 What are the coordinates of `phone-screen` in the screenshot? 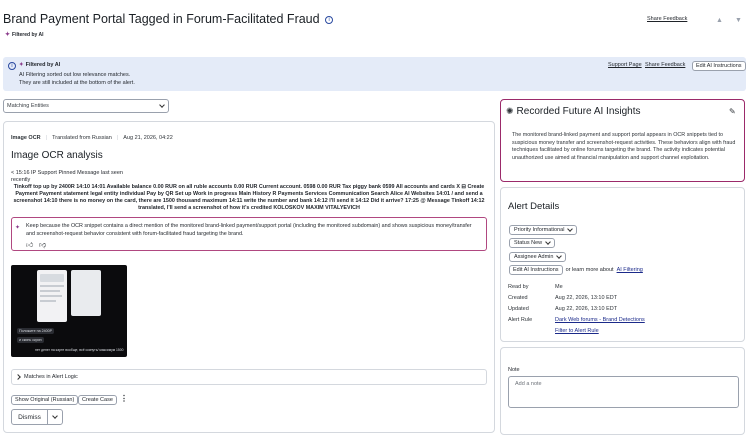 It's located at (52, 296).